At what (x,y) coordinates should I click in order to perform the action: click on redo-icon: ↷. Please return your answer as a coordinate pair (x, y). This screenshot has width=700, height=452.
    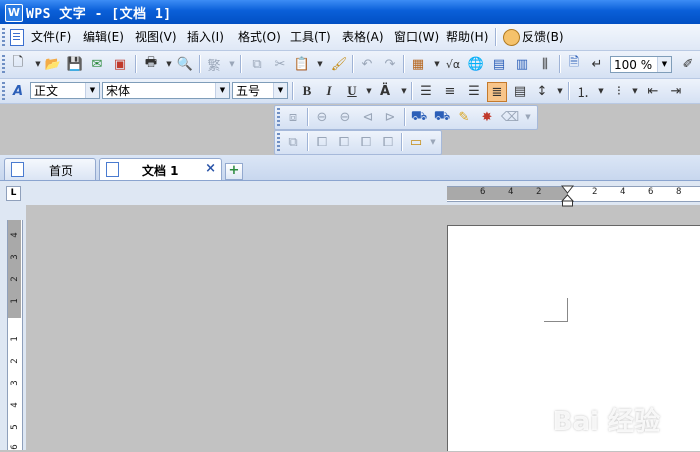
    Looking at the image, I should click on (390, 64).